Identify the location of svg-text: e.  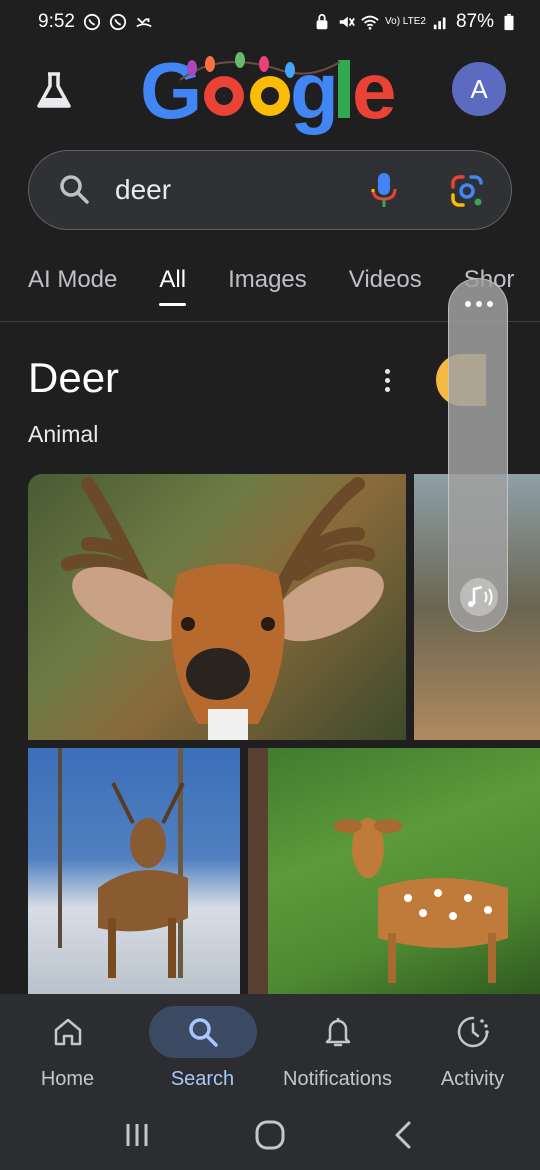
(374, 92).